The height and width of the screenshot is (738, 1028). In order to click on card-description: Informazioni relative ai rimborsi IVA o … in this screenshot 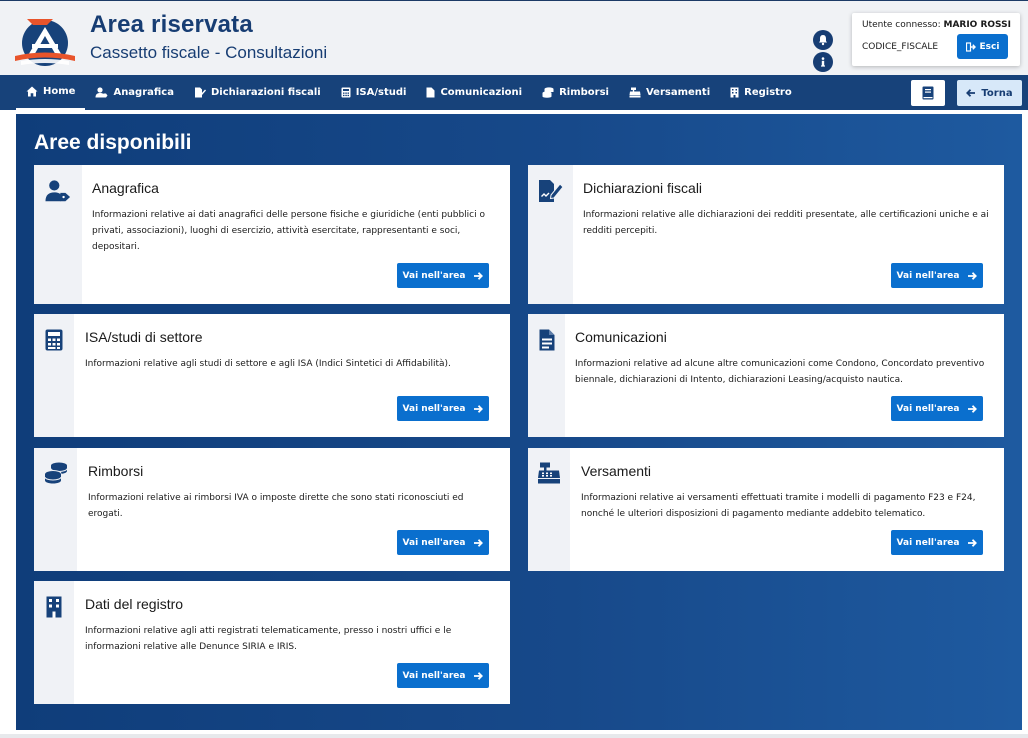, I will do `click(276, 506)`.